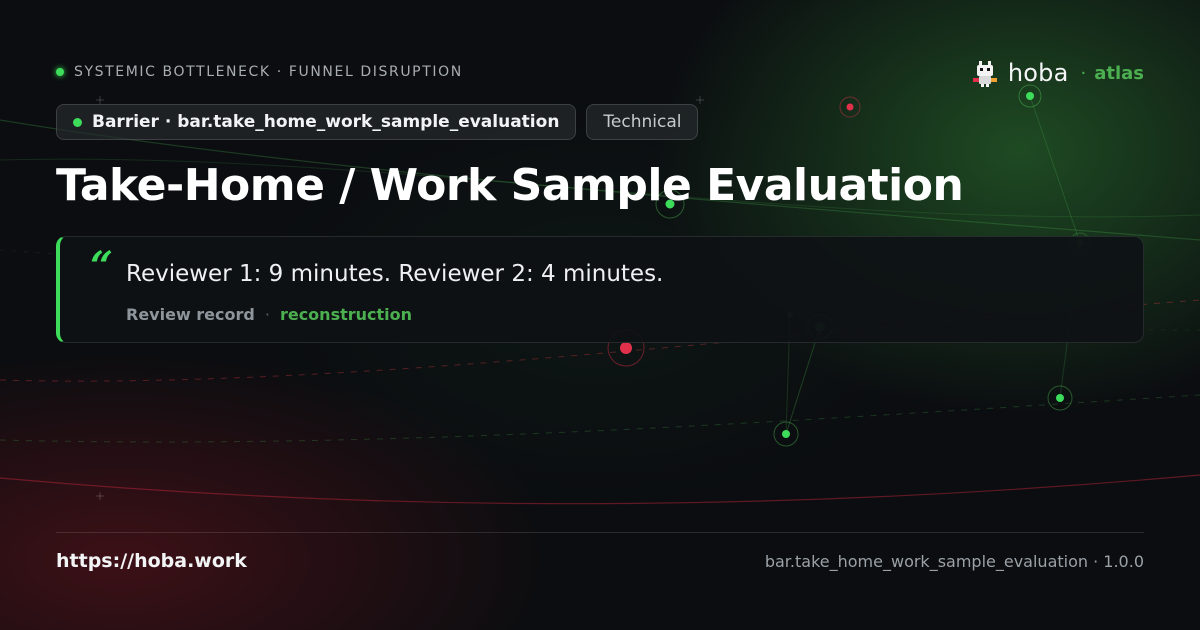  I want to click on brand: hoba · atlas, so click(1057, 73).